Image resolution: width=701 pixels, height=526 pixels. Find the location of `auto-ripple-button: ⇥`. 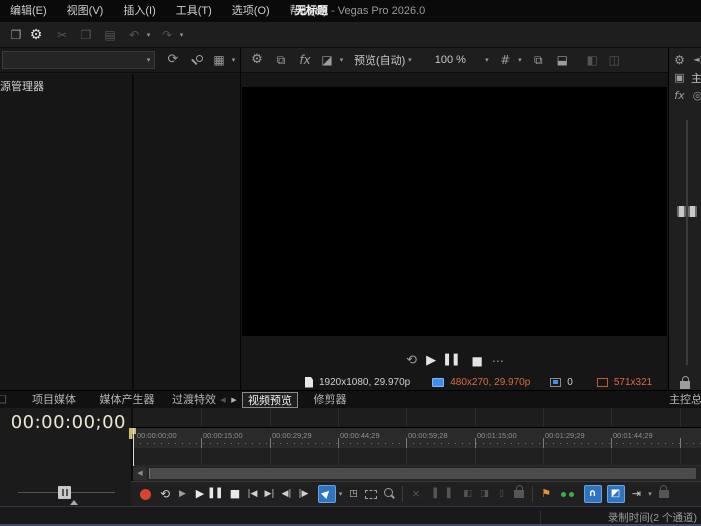

auto-ripple-button: ⇥ is located at coordinates (637, 494).